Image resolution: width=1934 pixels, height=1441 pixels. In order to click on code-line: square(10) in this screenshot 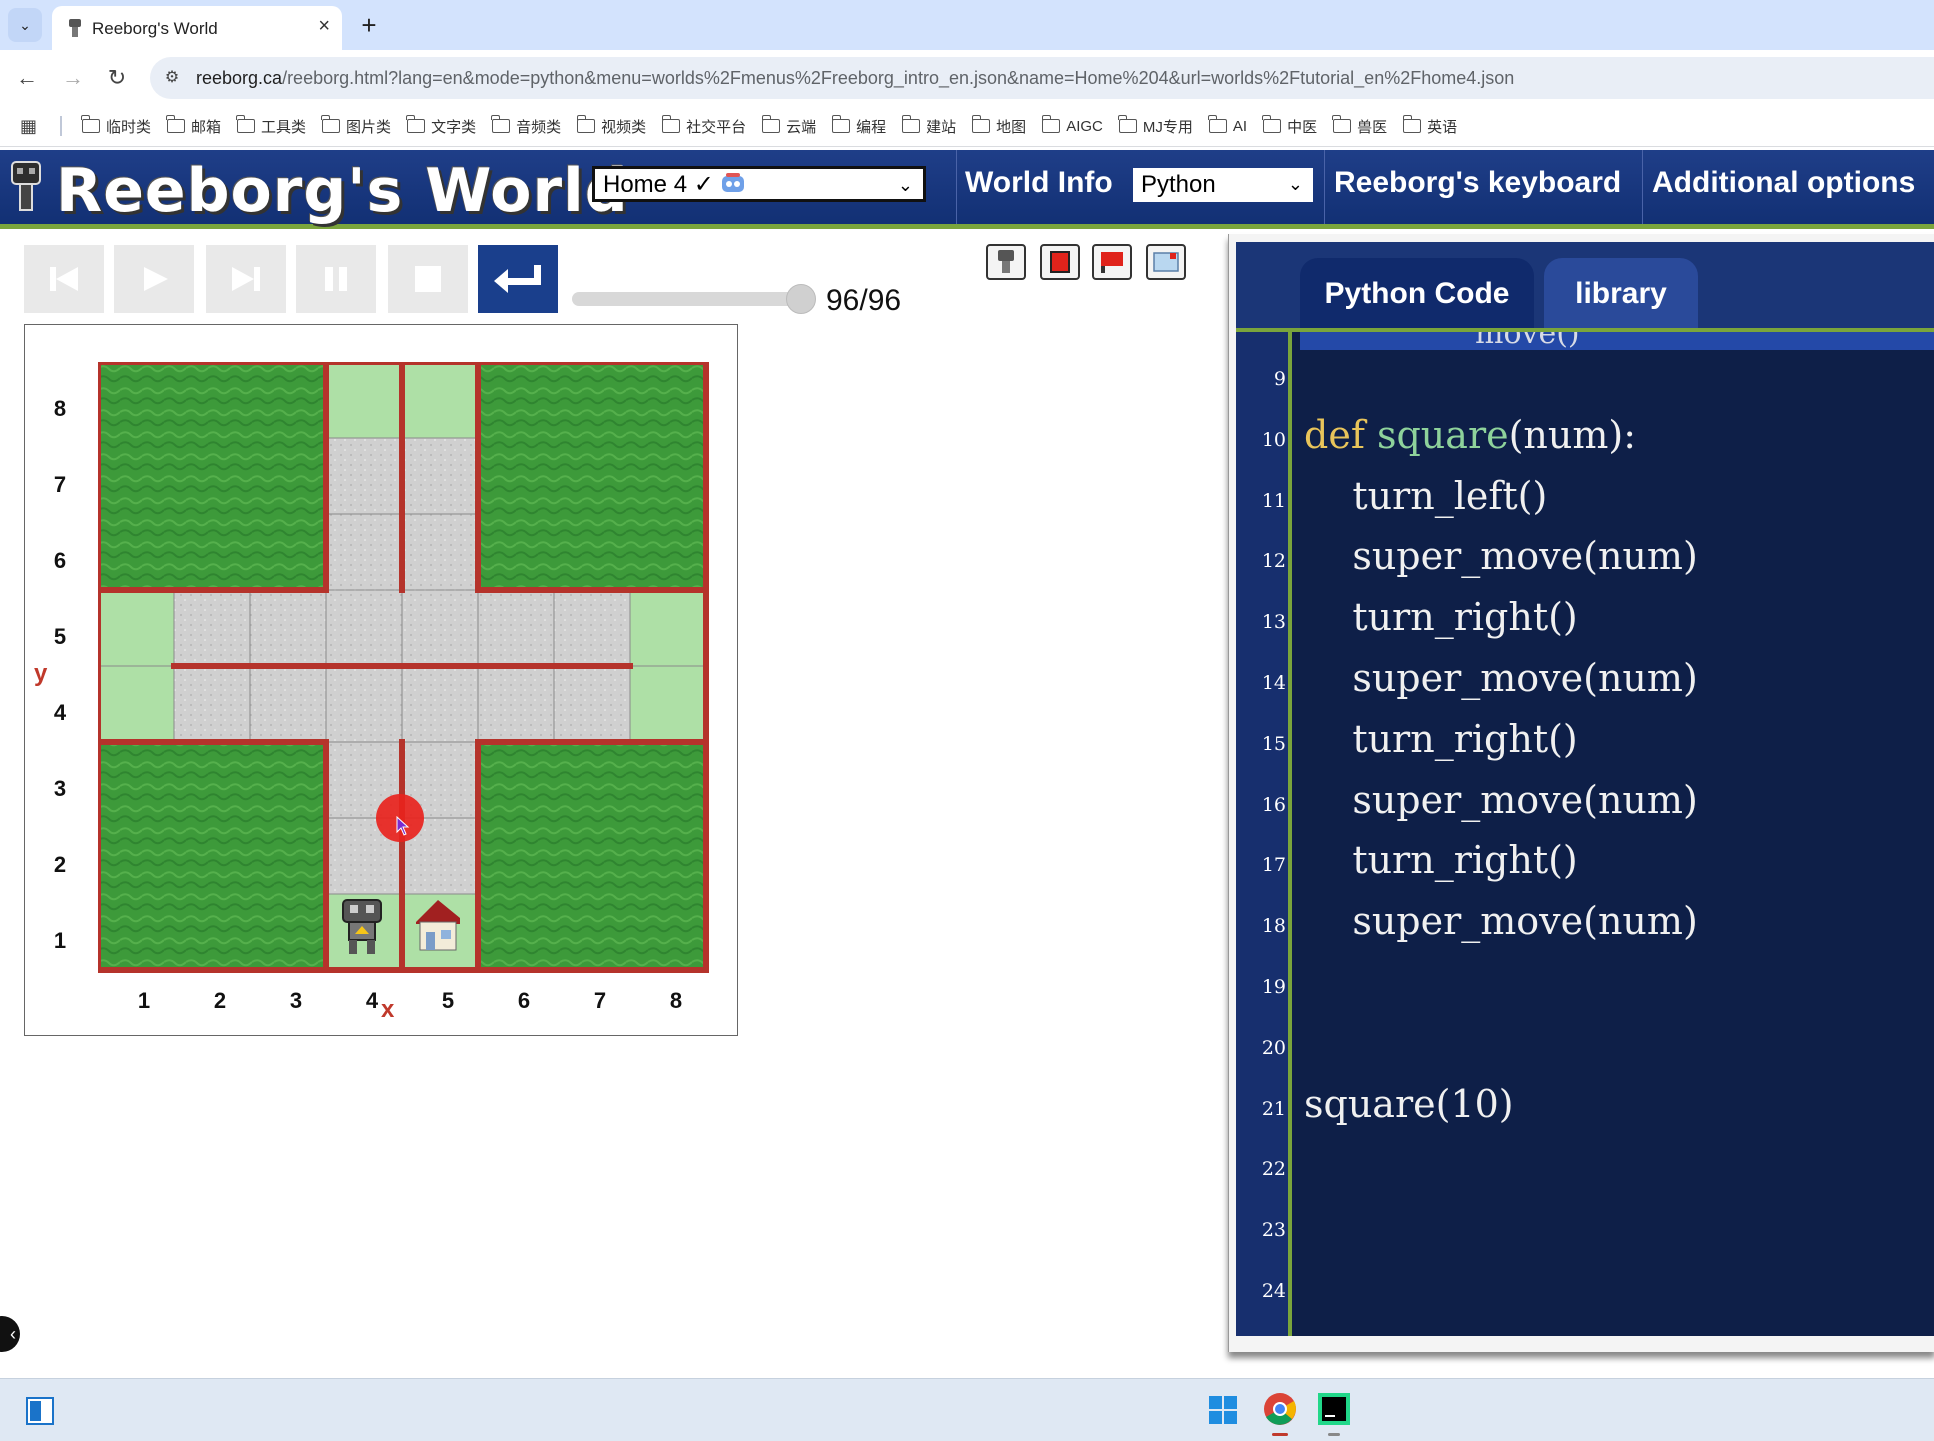, I will do `click(1409, 1104)`.